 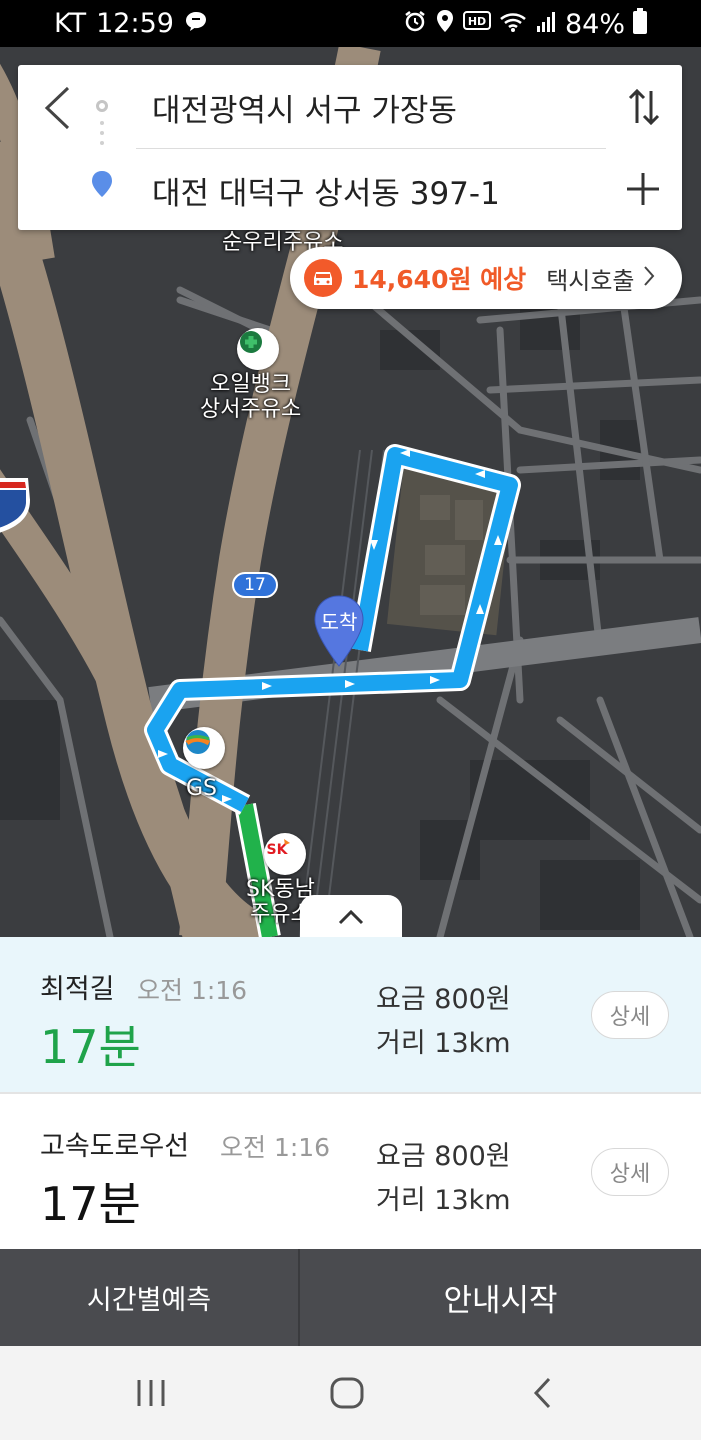 I want to click on back-nav-button, so click(x=543, y=1393).